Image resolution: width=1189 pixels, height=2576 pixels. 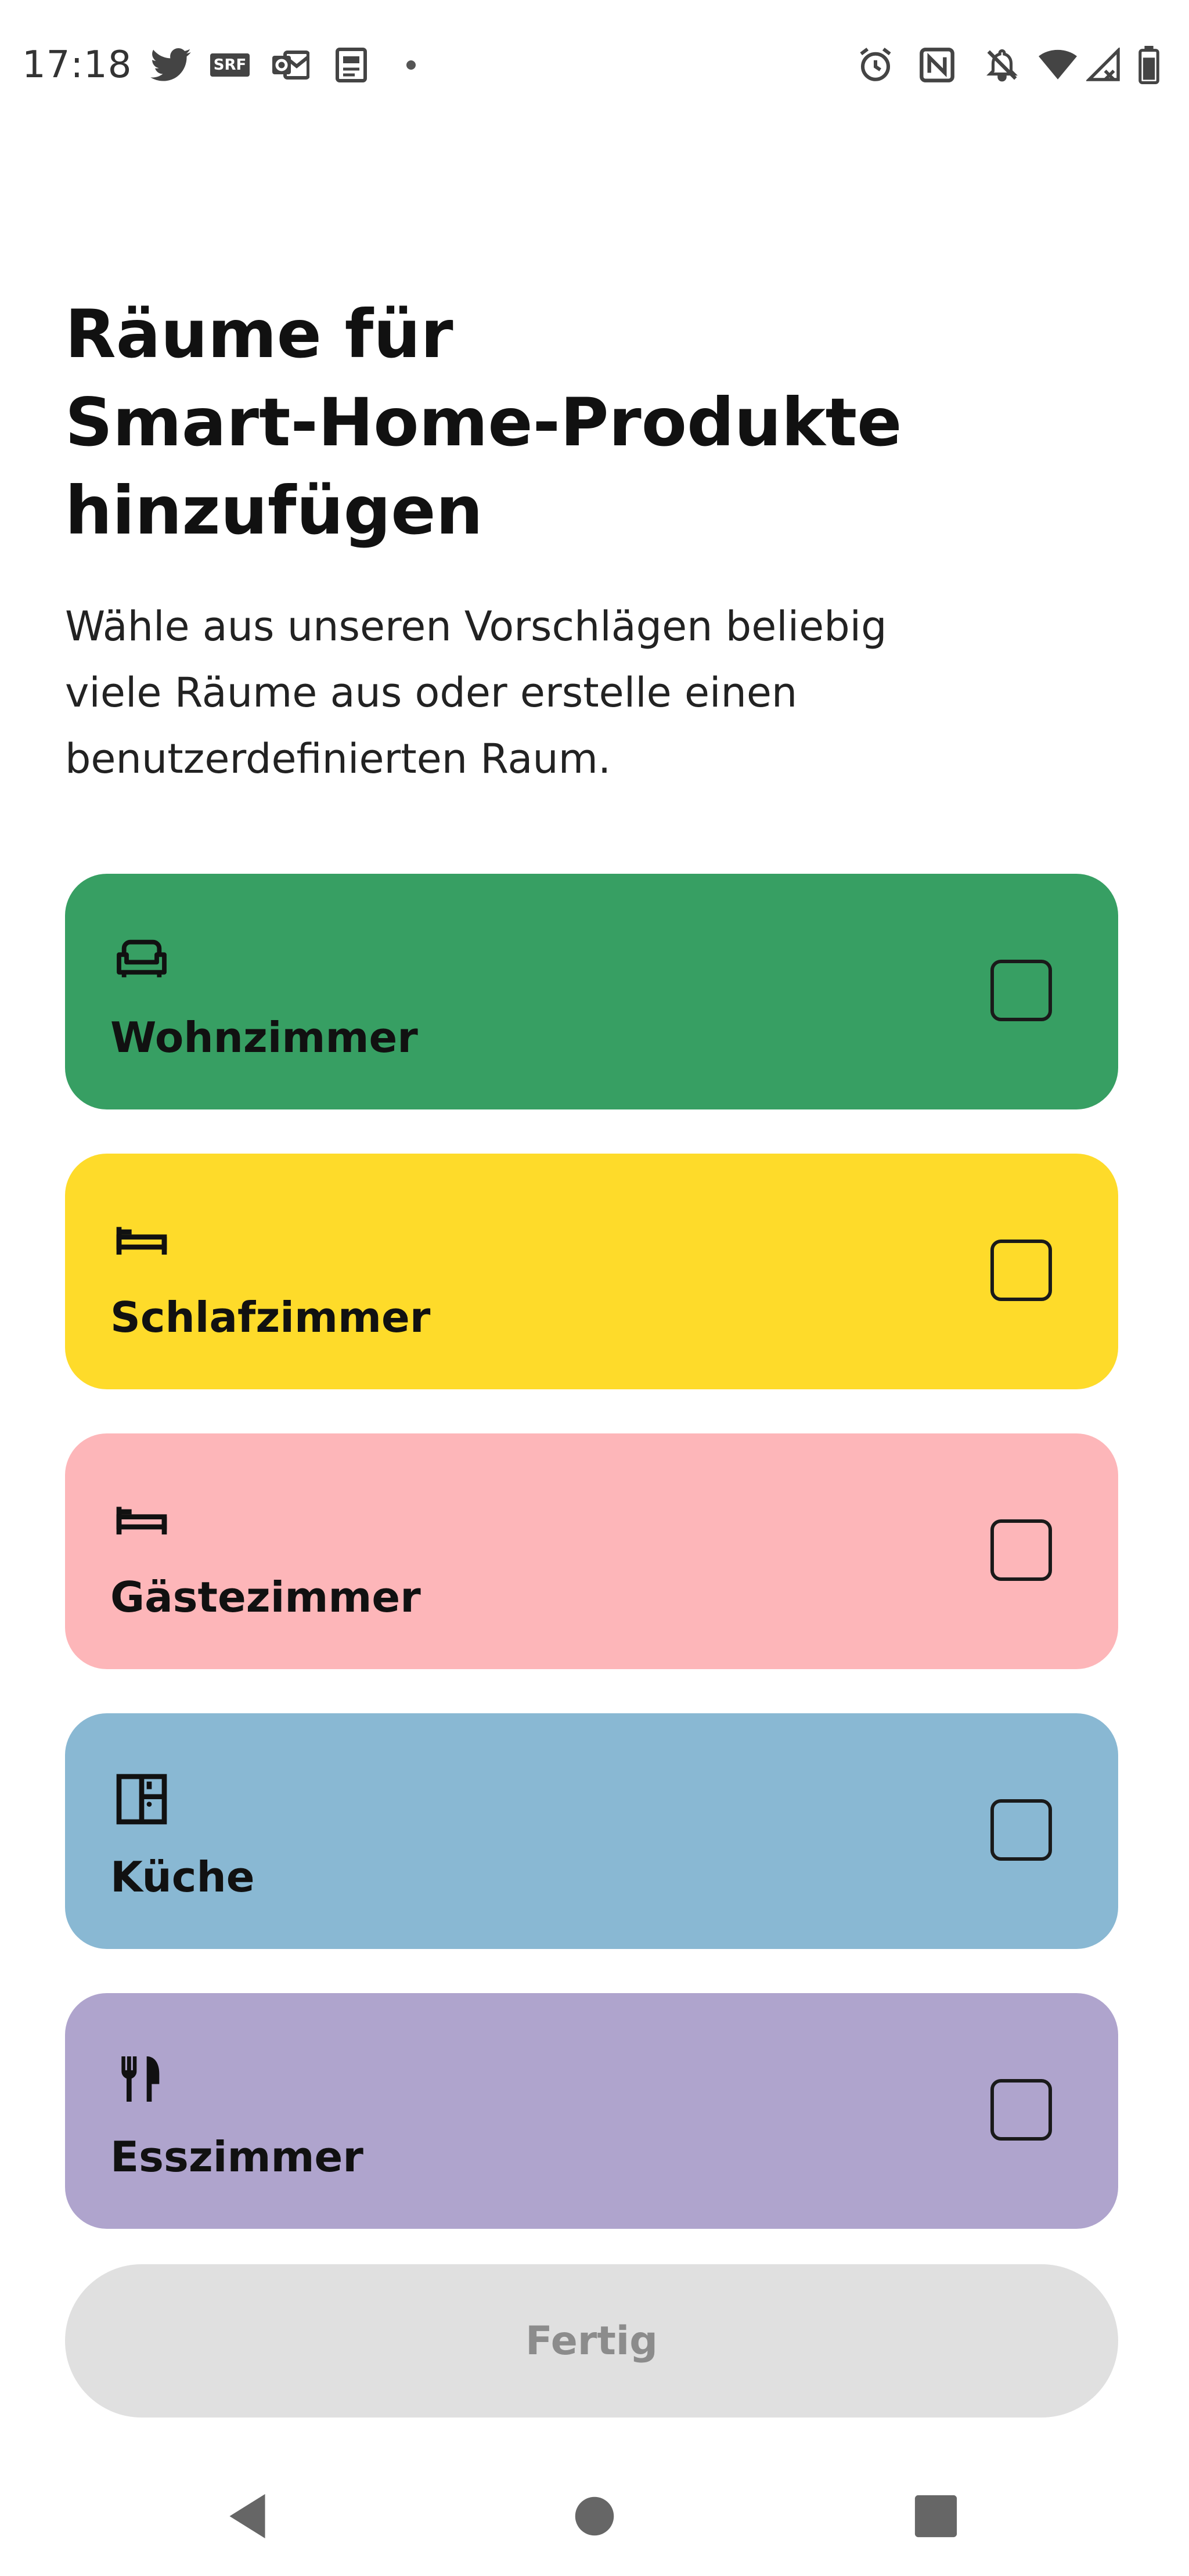 I want to click on room-checkbox-esszimmer, so click(x=1021, y=2110).